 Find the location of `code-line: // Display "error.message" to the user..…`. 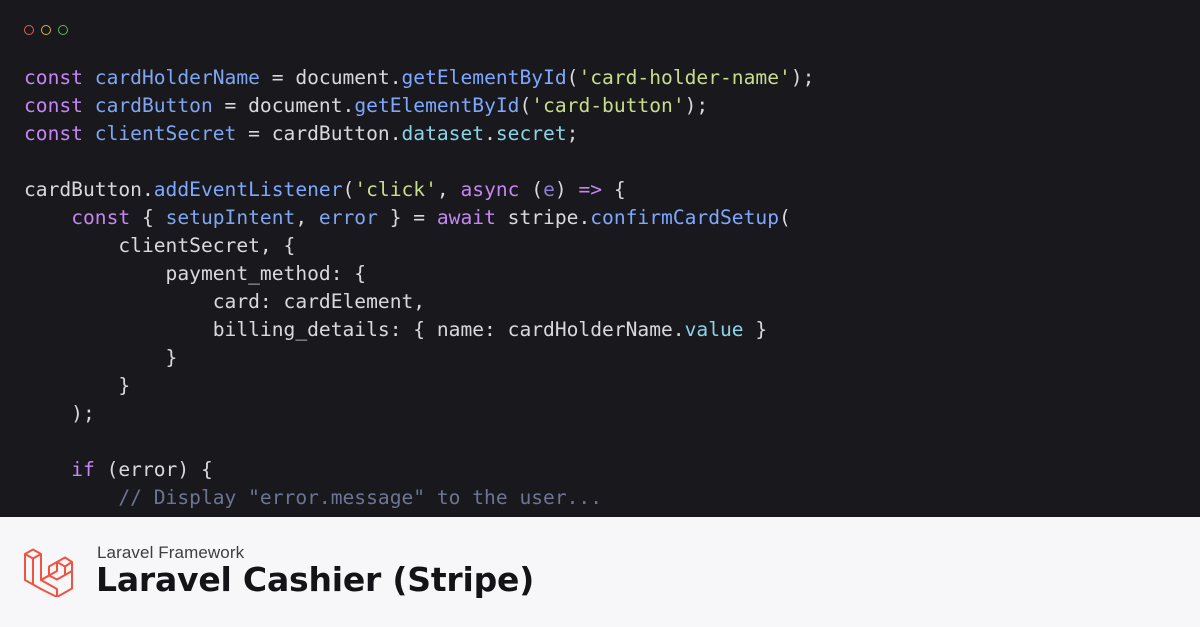

code-line: // Display "error.message" to the user..… is located at coordinates (419, 498).